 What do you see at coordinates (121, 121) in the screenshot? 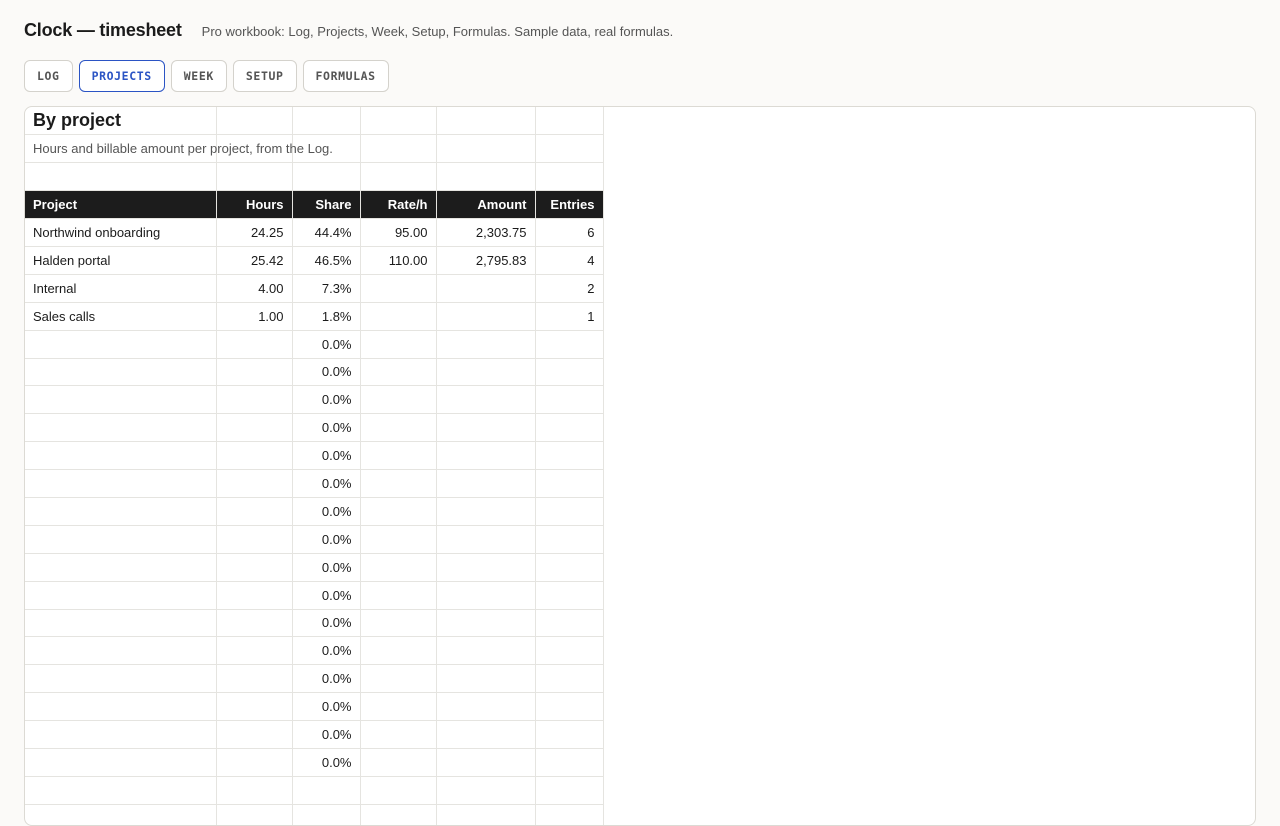
I see `sheet-title: By project` at bounding box center [121, 121].